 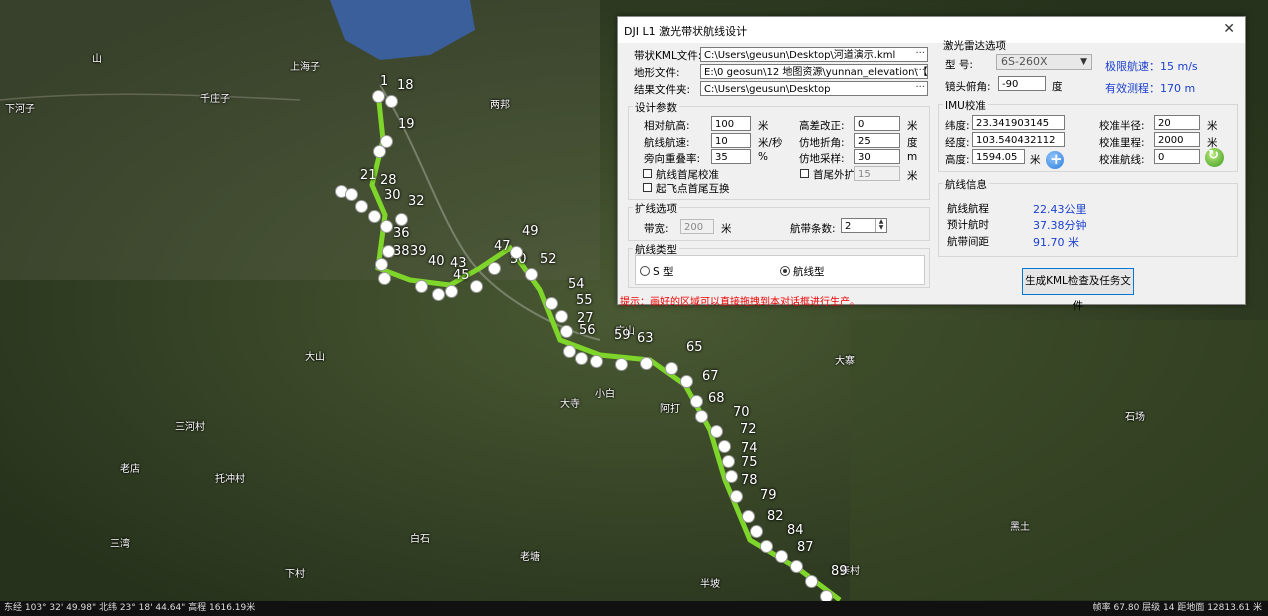 I want to click on waypoint-label: 39, so click(x=418, y=251).